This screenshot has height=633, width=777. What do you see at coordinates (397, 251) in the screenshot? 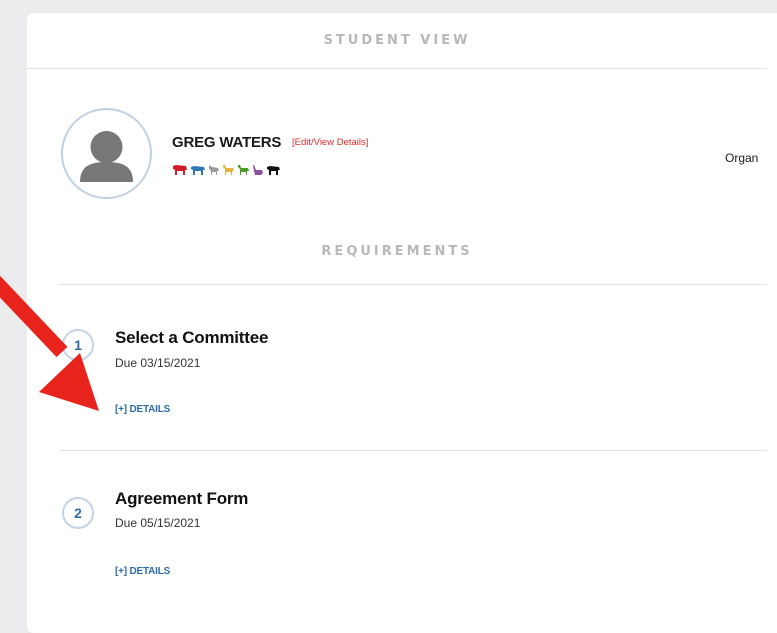
I see `requirements-title: REQUIREMENTS` at bounding box center [397, 251].